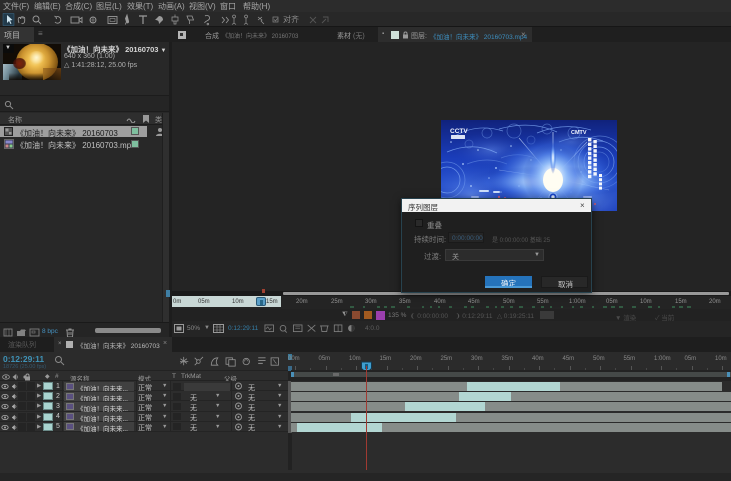 The width and height of the screenshot is (731, 481). Describe the element at coordinates (579, 133) in the screenshot. I see `svg-text: CMTV` at that location.